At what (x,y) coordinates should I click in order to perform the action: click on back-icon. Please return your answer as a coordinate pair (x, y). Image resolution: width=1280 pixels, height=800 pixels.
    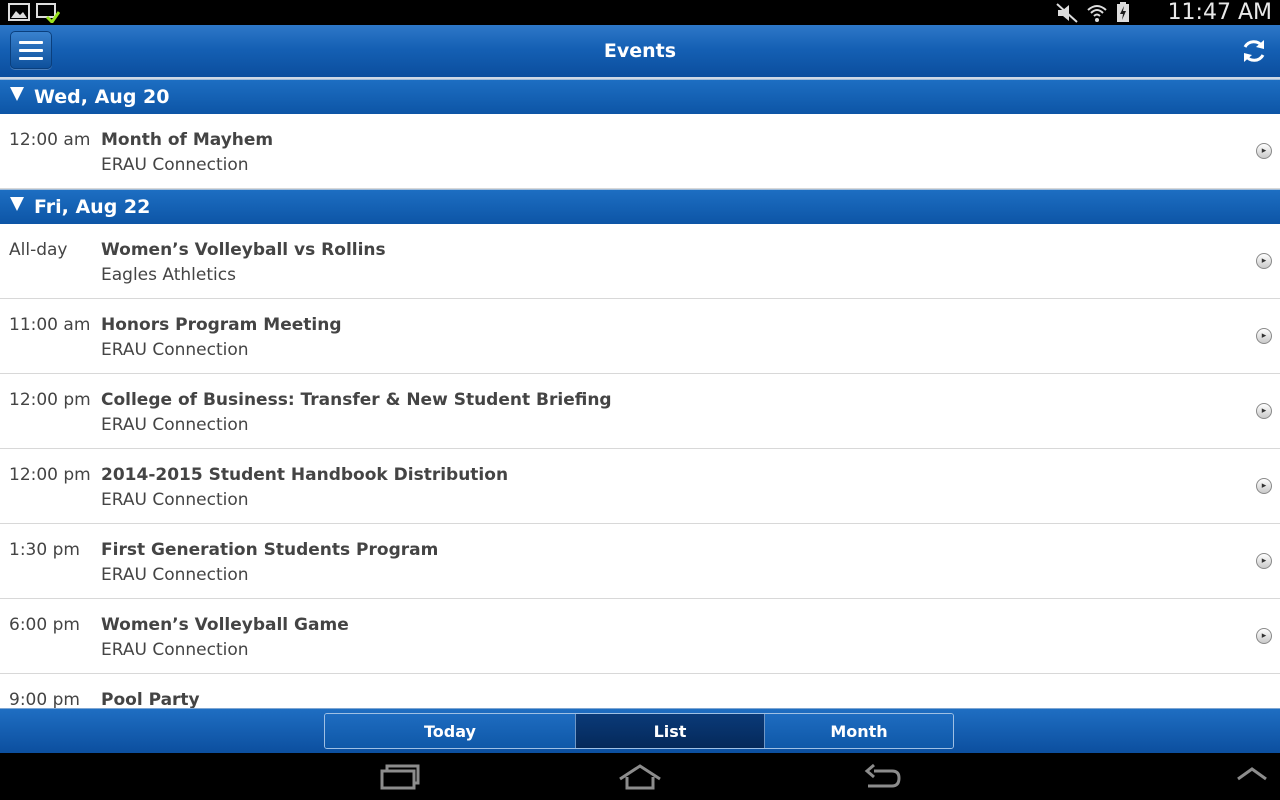
    Looking at the image, I should click on (882, 777).